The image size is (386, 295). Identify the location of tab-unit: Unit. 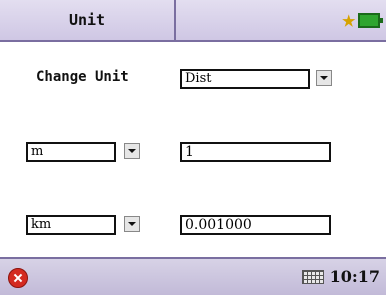
(88, 20).